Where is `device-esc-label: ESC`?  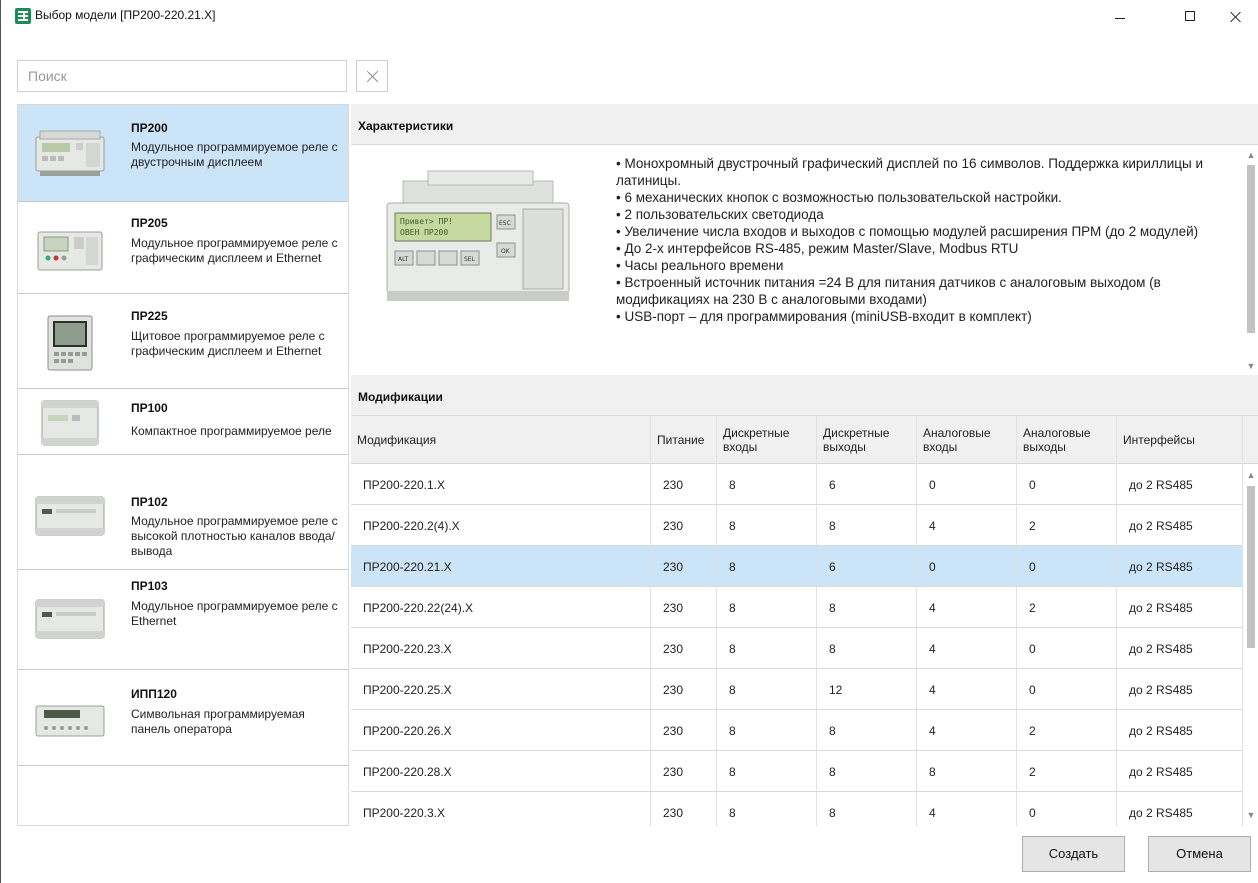
device-esc-label: ESC is located at coordinates (505, 223).